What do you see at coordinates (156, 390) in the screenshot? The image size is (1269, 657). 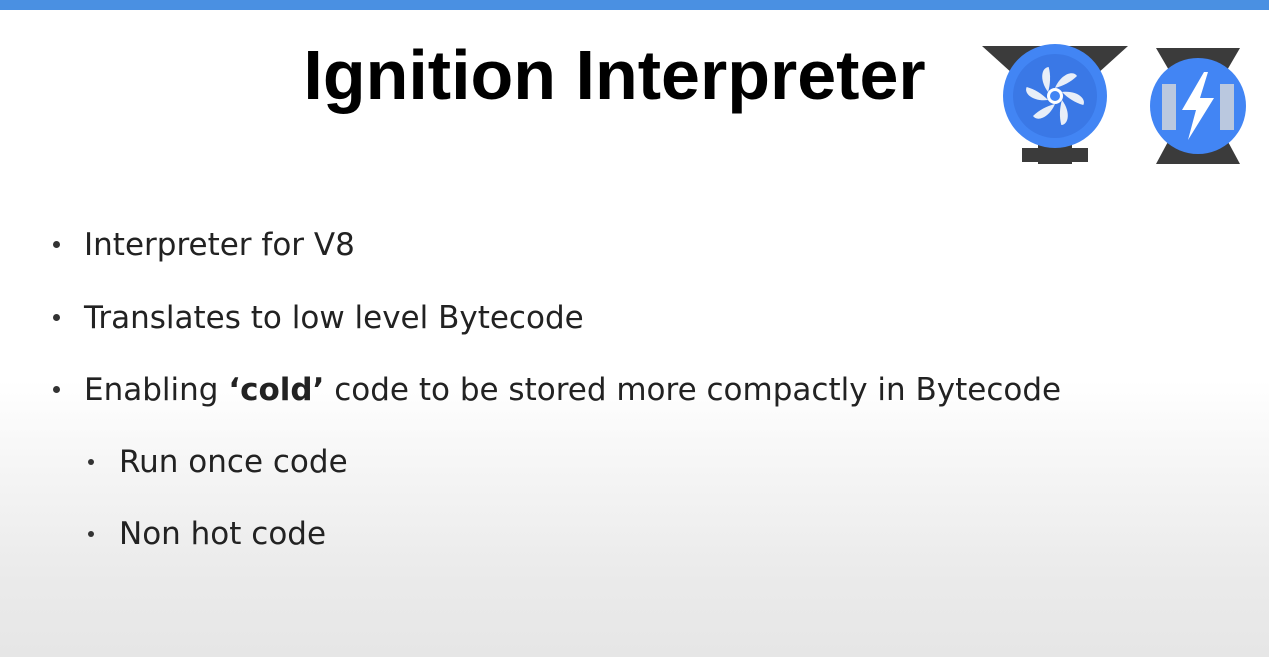 I see `bullet-text-before: Enabling` at bounding box center [156, 390].